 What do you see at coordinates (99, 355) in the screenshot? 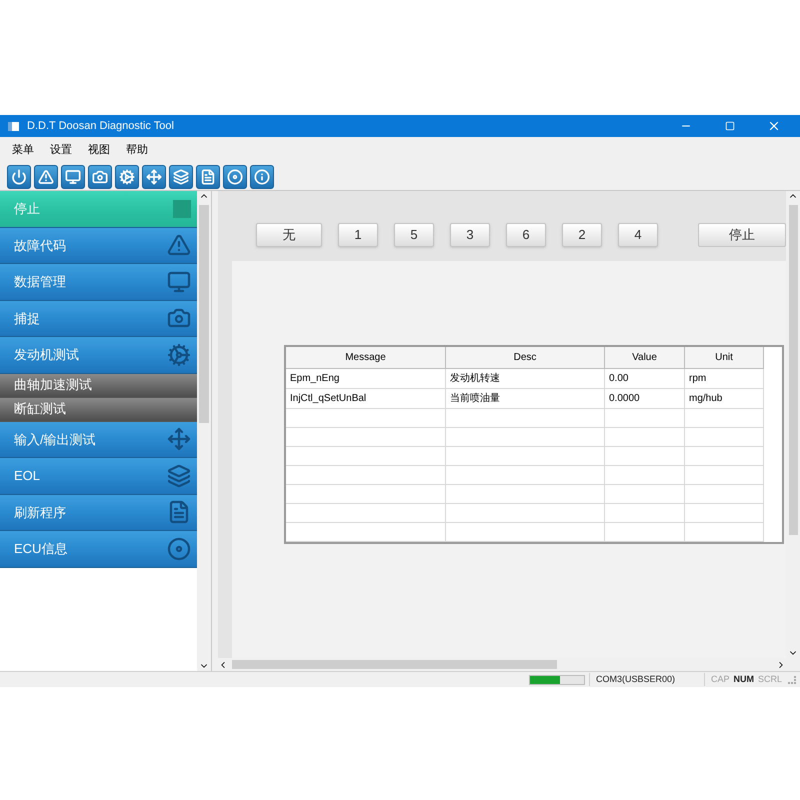
I see `sidebar-item: 发动机测试` at bounding box center [99, 355].